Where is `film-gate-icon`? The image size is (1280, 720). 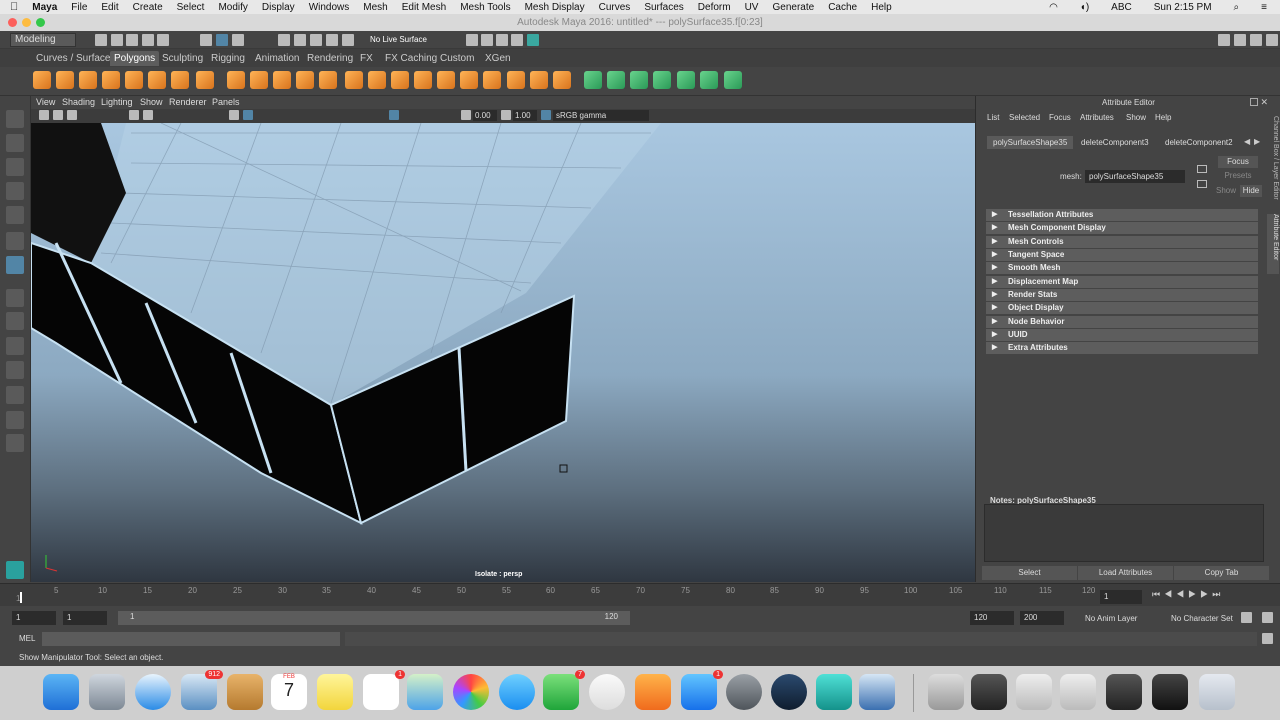
film-gate-icon is located at coordinates (148, 115).